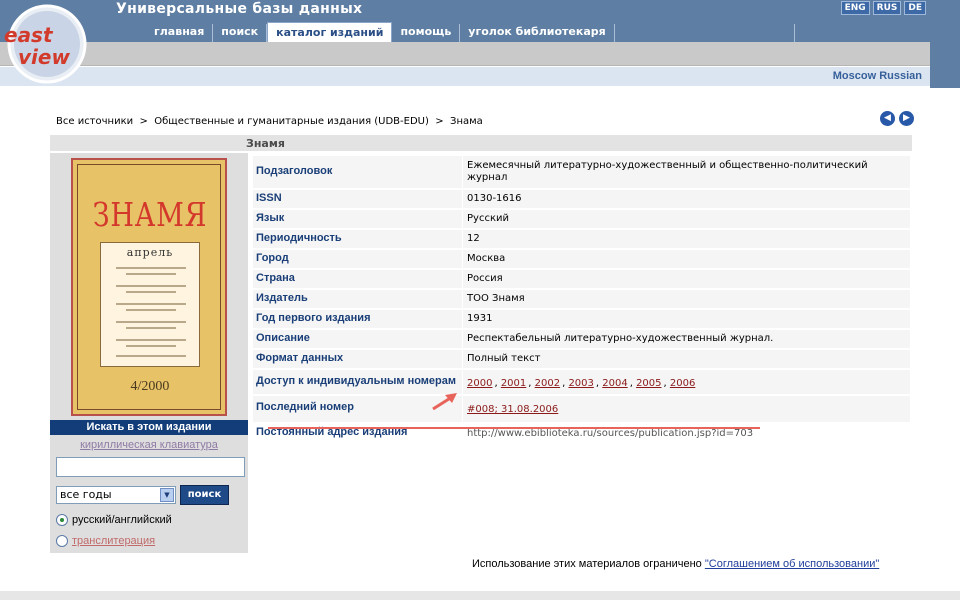 The width and height of the screenshot is (960, 600). What do you see at coordinates (426, 33) in the screenshot?
I see `nav-tab-help: помощь` at bounding box center [426, 33].